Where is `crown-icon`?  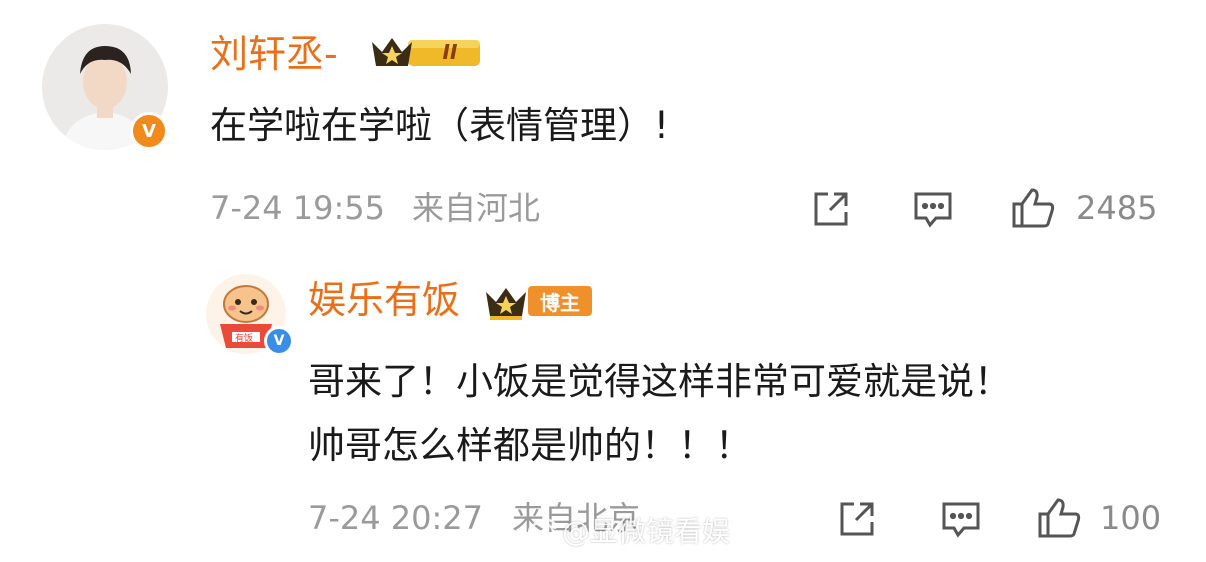 crown-icon is located at coordinates (506, 302).